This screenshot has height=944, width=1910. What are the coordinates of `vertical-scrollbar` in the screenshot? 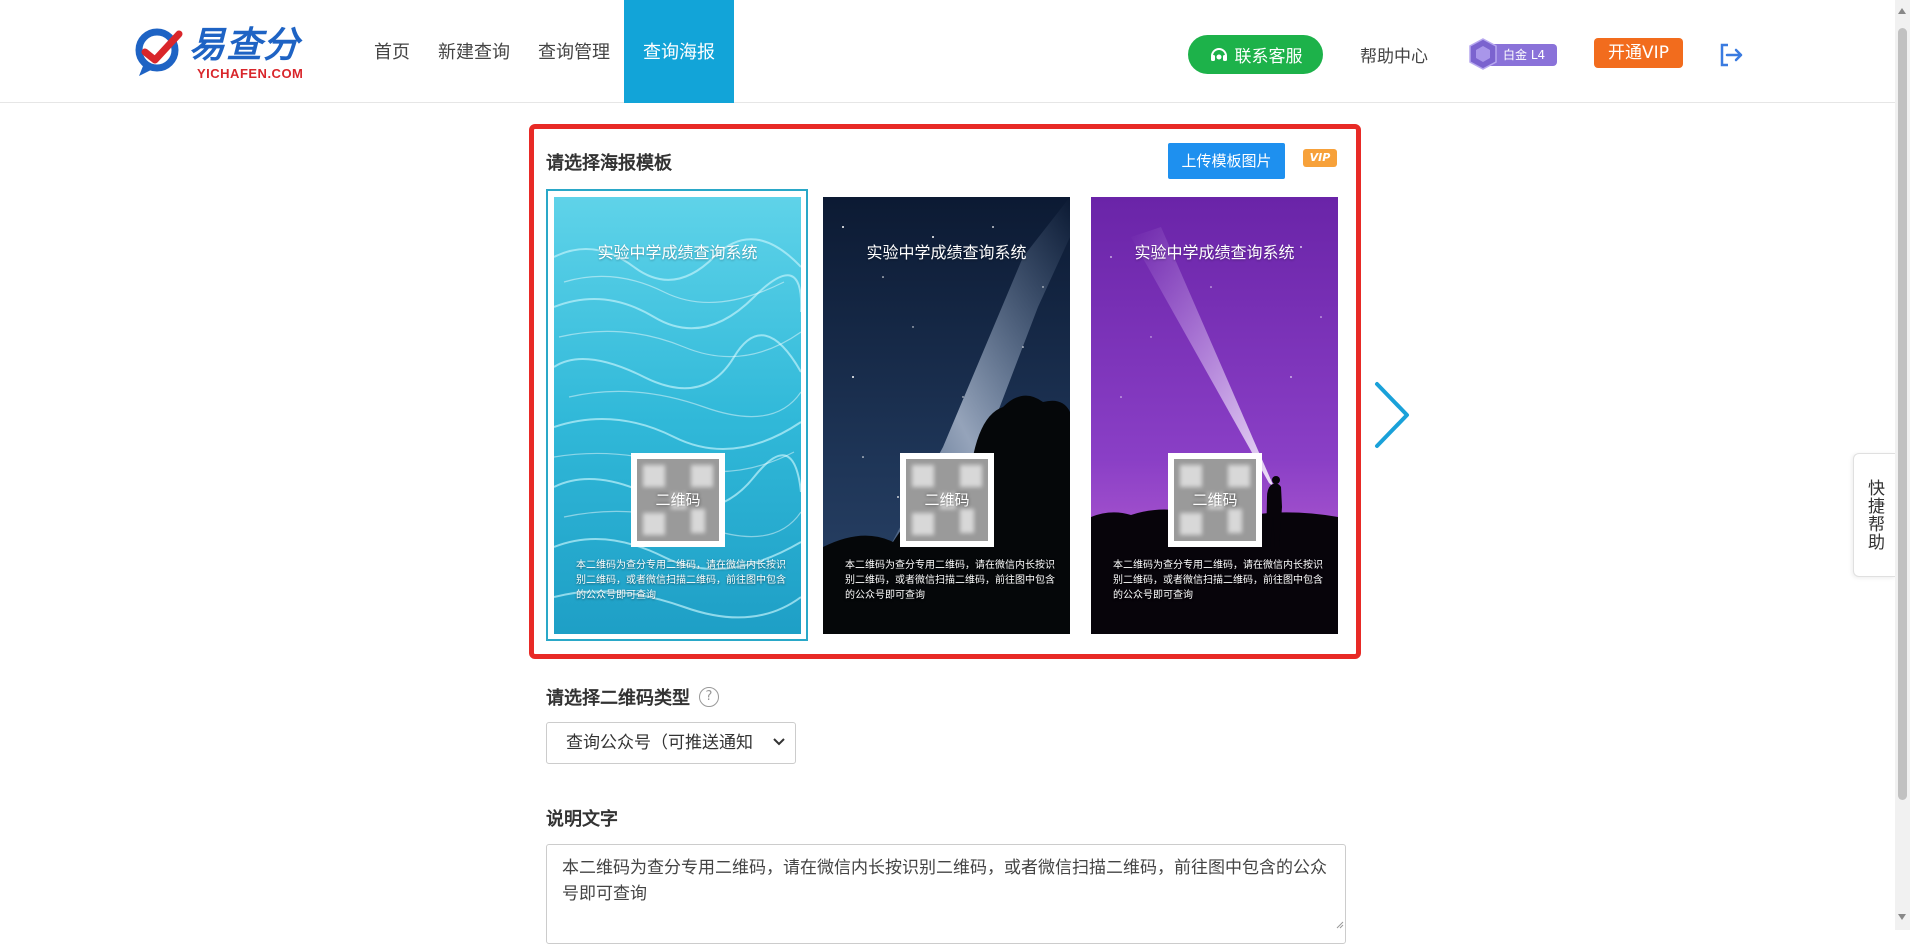 It's located at (1902, 465).